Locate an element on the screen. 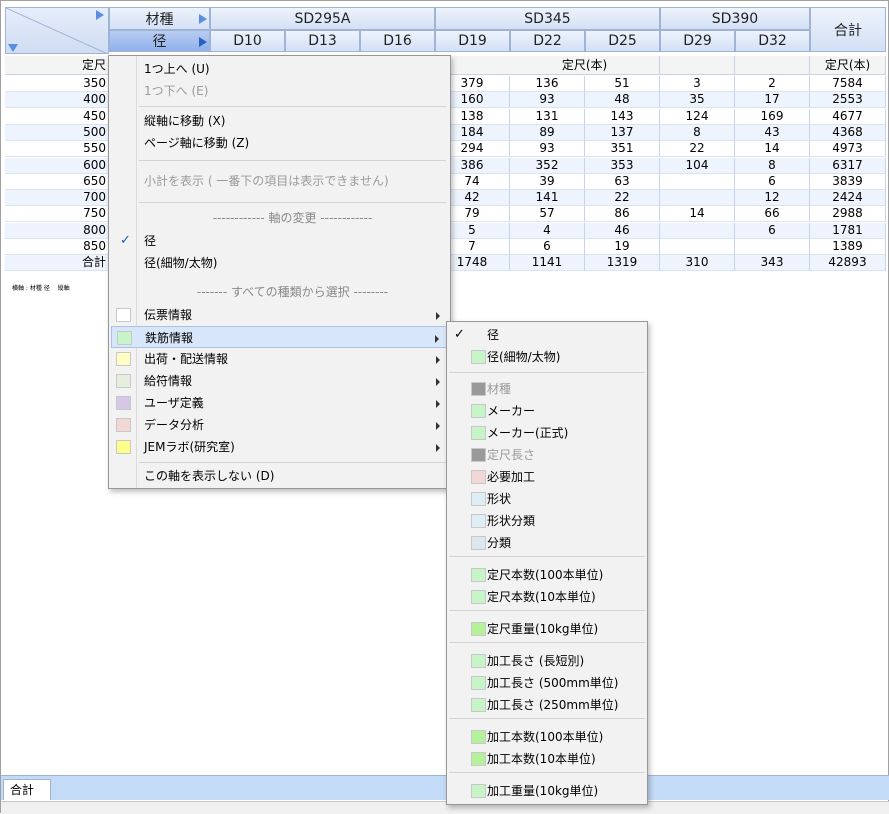 The image size is (889, 814). row-axis-arrow-icon is located at coordinates (13, 48).